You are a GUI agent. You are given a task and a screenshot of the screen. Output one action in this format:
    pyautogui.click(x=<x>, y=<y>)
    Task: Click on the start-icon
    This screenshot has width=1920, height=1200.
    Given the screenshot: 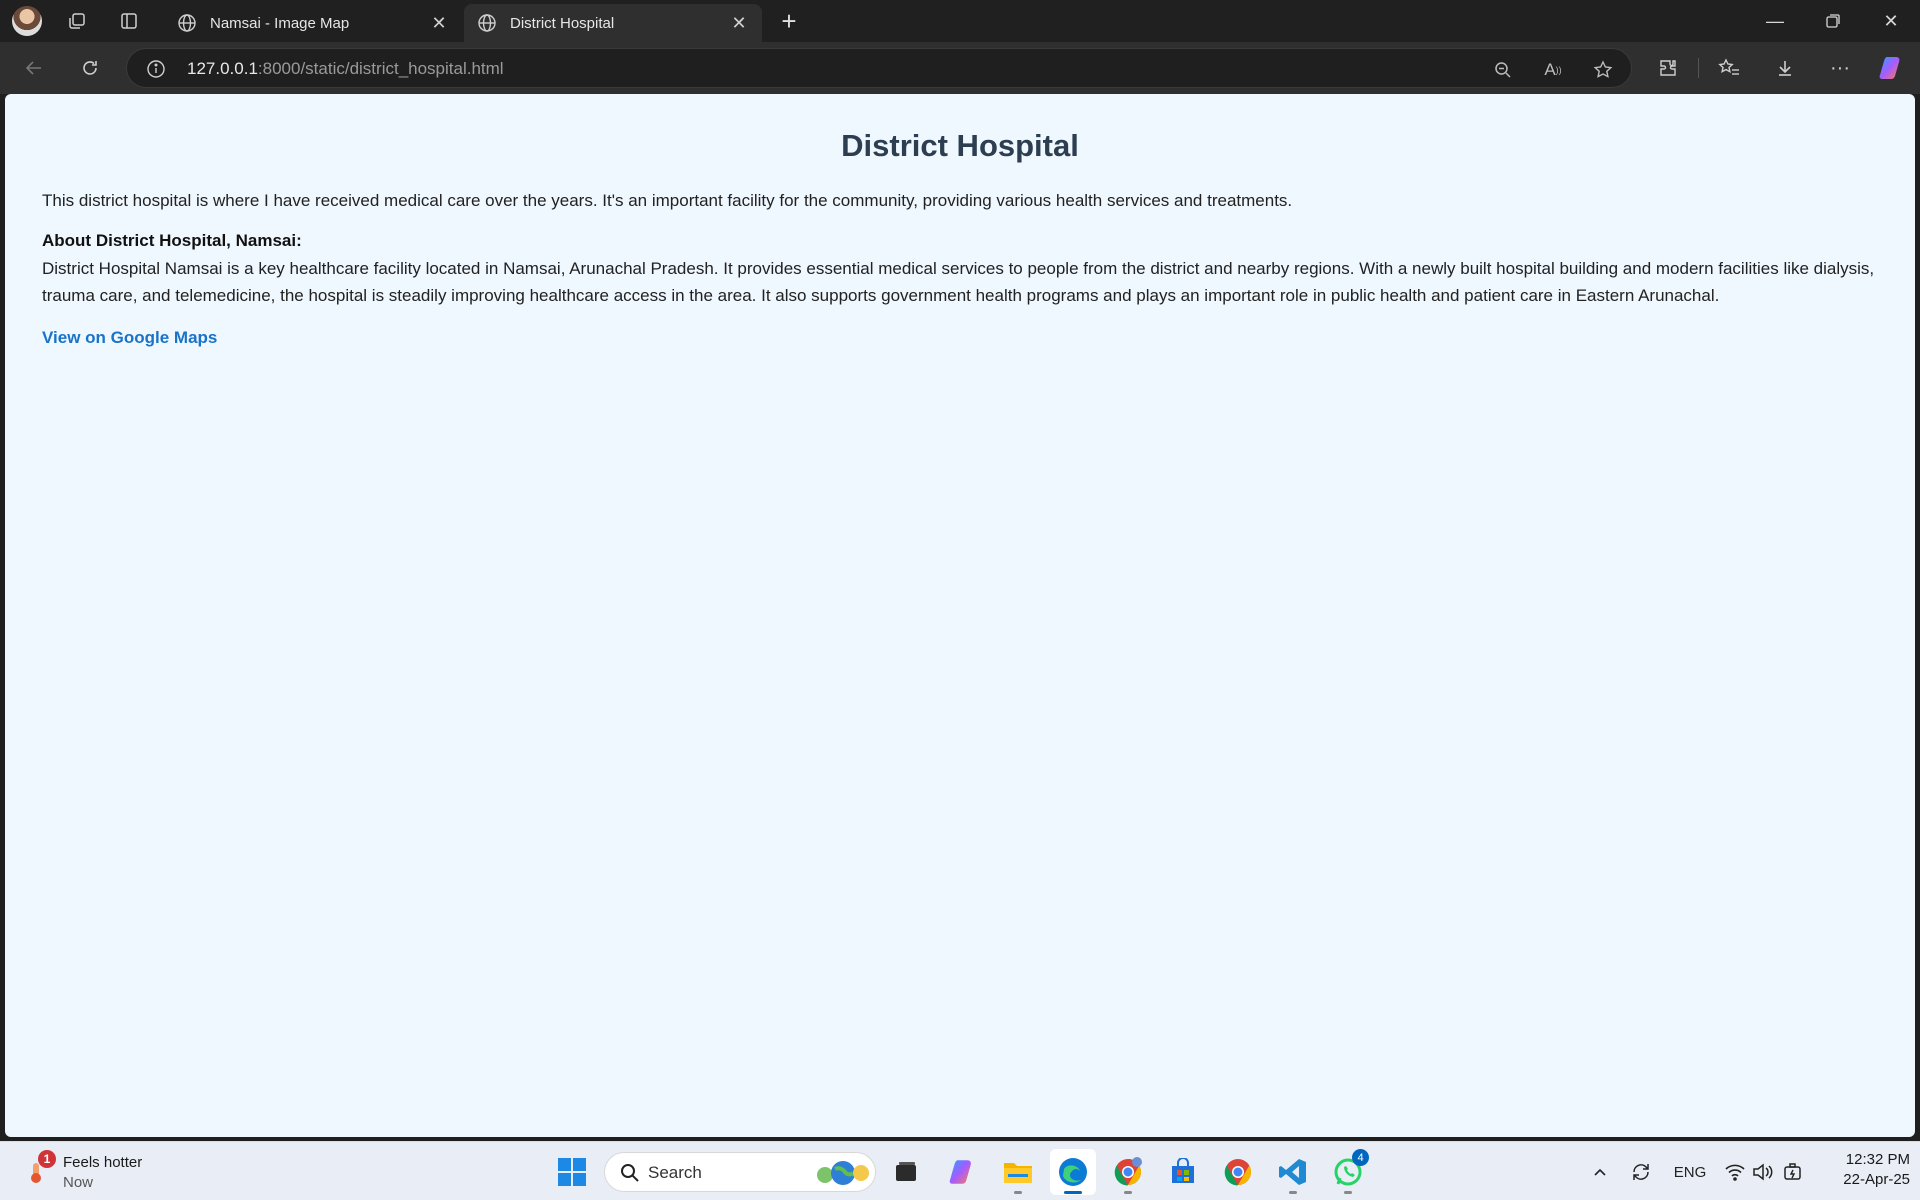 What is the action you would take?
    pyautogui.click(x=572, y=1172)
    